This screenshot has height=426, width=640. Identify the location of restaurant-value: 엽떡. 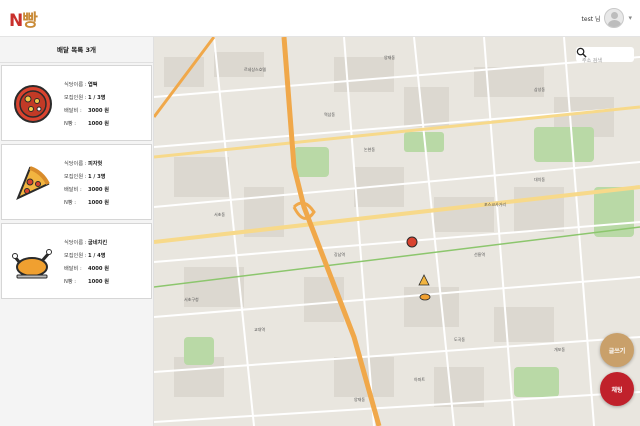
(93, 85).